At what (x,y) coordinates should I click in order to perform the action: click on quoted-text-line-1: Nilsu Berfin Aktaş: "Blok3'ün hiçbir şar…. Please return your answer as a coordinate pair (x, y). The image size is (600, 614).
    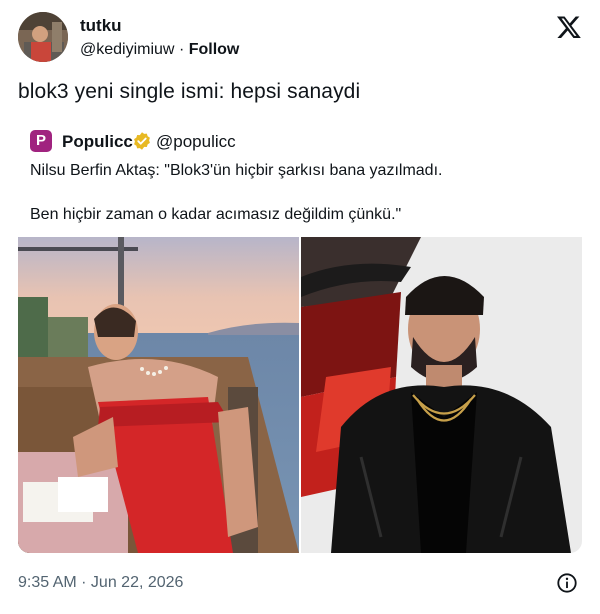
    Looking at the image, I should click on (236, 170).